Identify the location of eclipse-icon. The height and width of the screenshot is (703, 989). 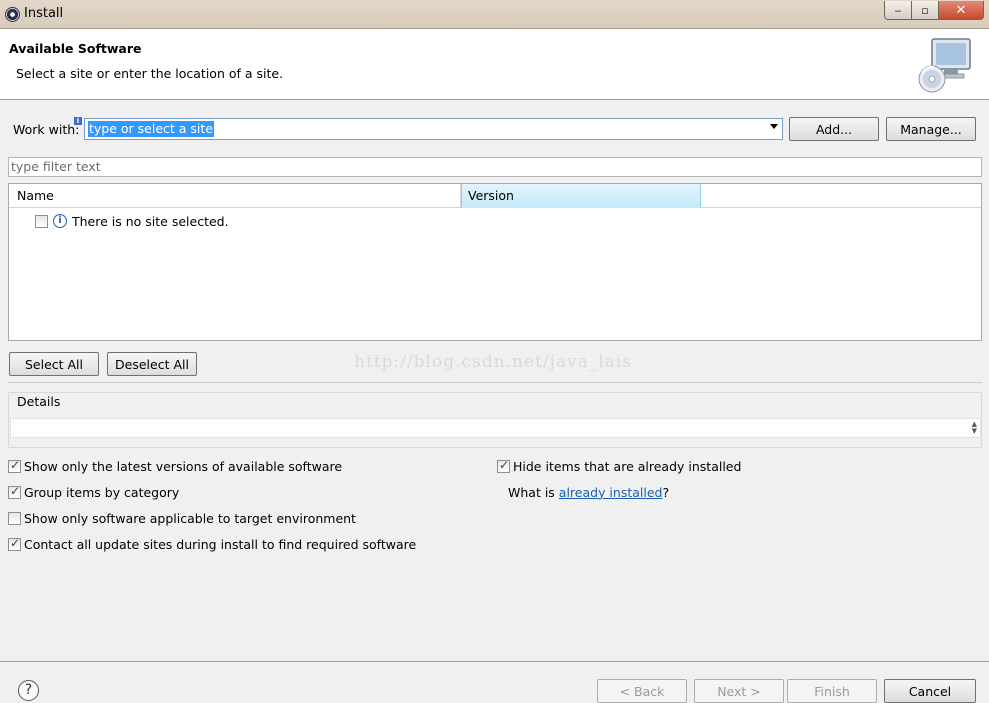
(12, 14).